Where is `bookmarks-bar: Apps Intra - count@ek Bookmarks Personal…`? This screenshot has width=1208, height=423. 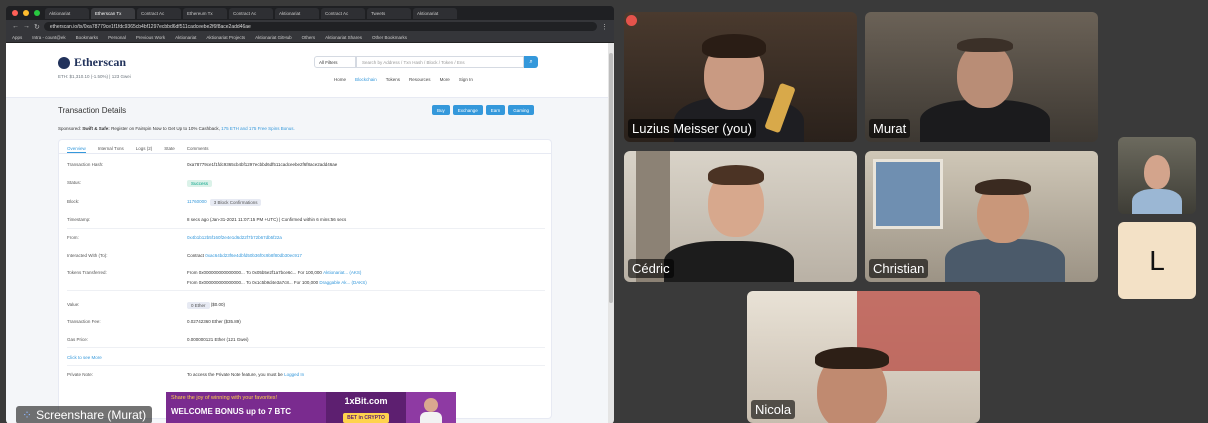
bookmarks-bar: Apps Intra - count@ek Bookmarks Personal… is located at coordinates (310, 38).